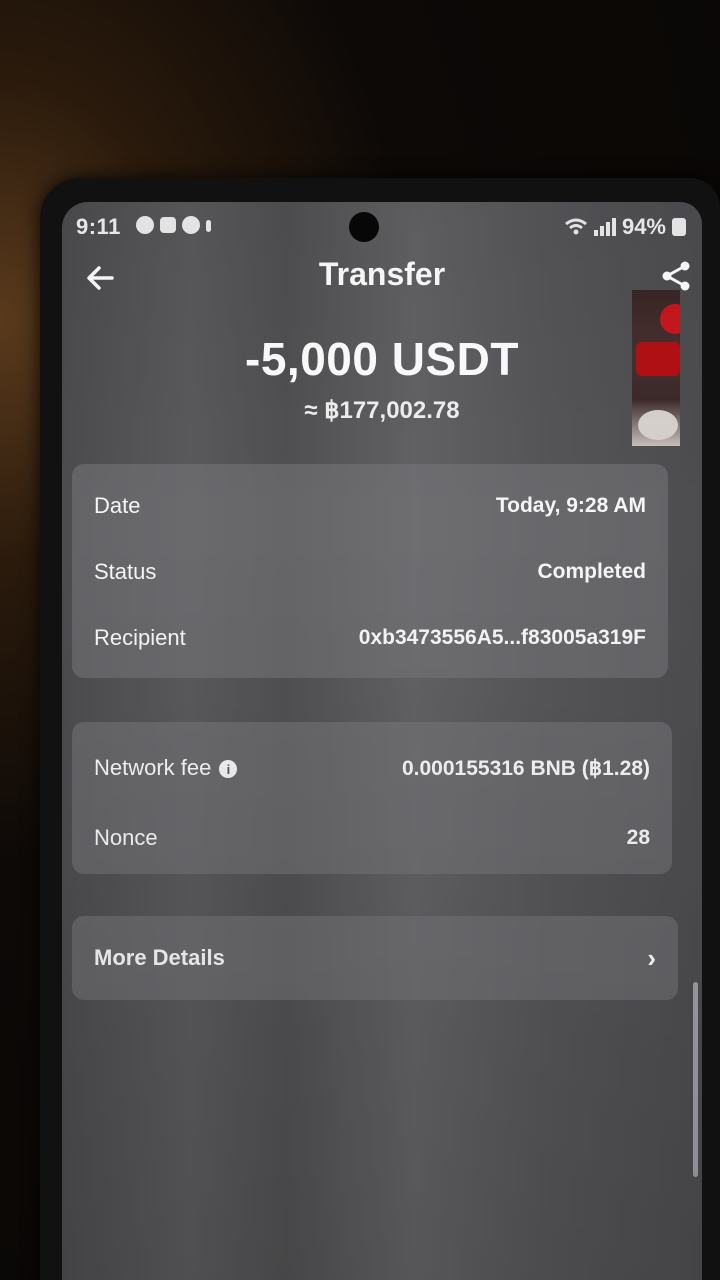 This screenshot has width=720, height=1280. I want to click on chevron-right-icon: ›, so click(651, 957).